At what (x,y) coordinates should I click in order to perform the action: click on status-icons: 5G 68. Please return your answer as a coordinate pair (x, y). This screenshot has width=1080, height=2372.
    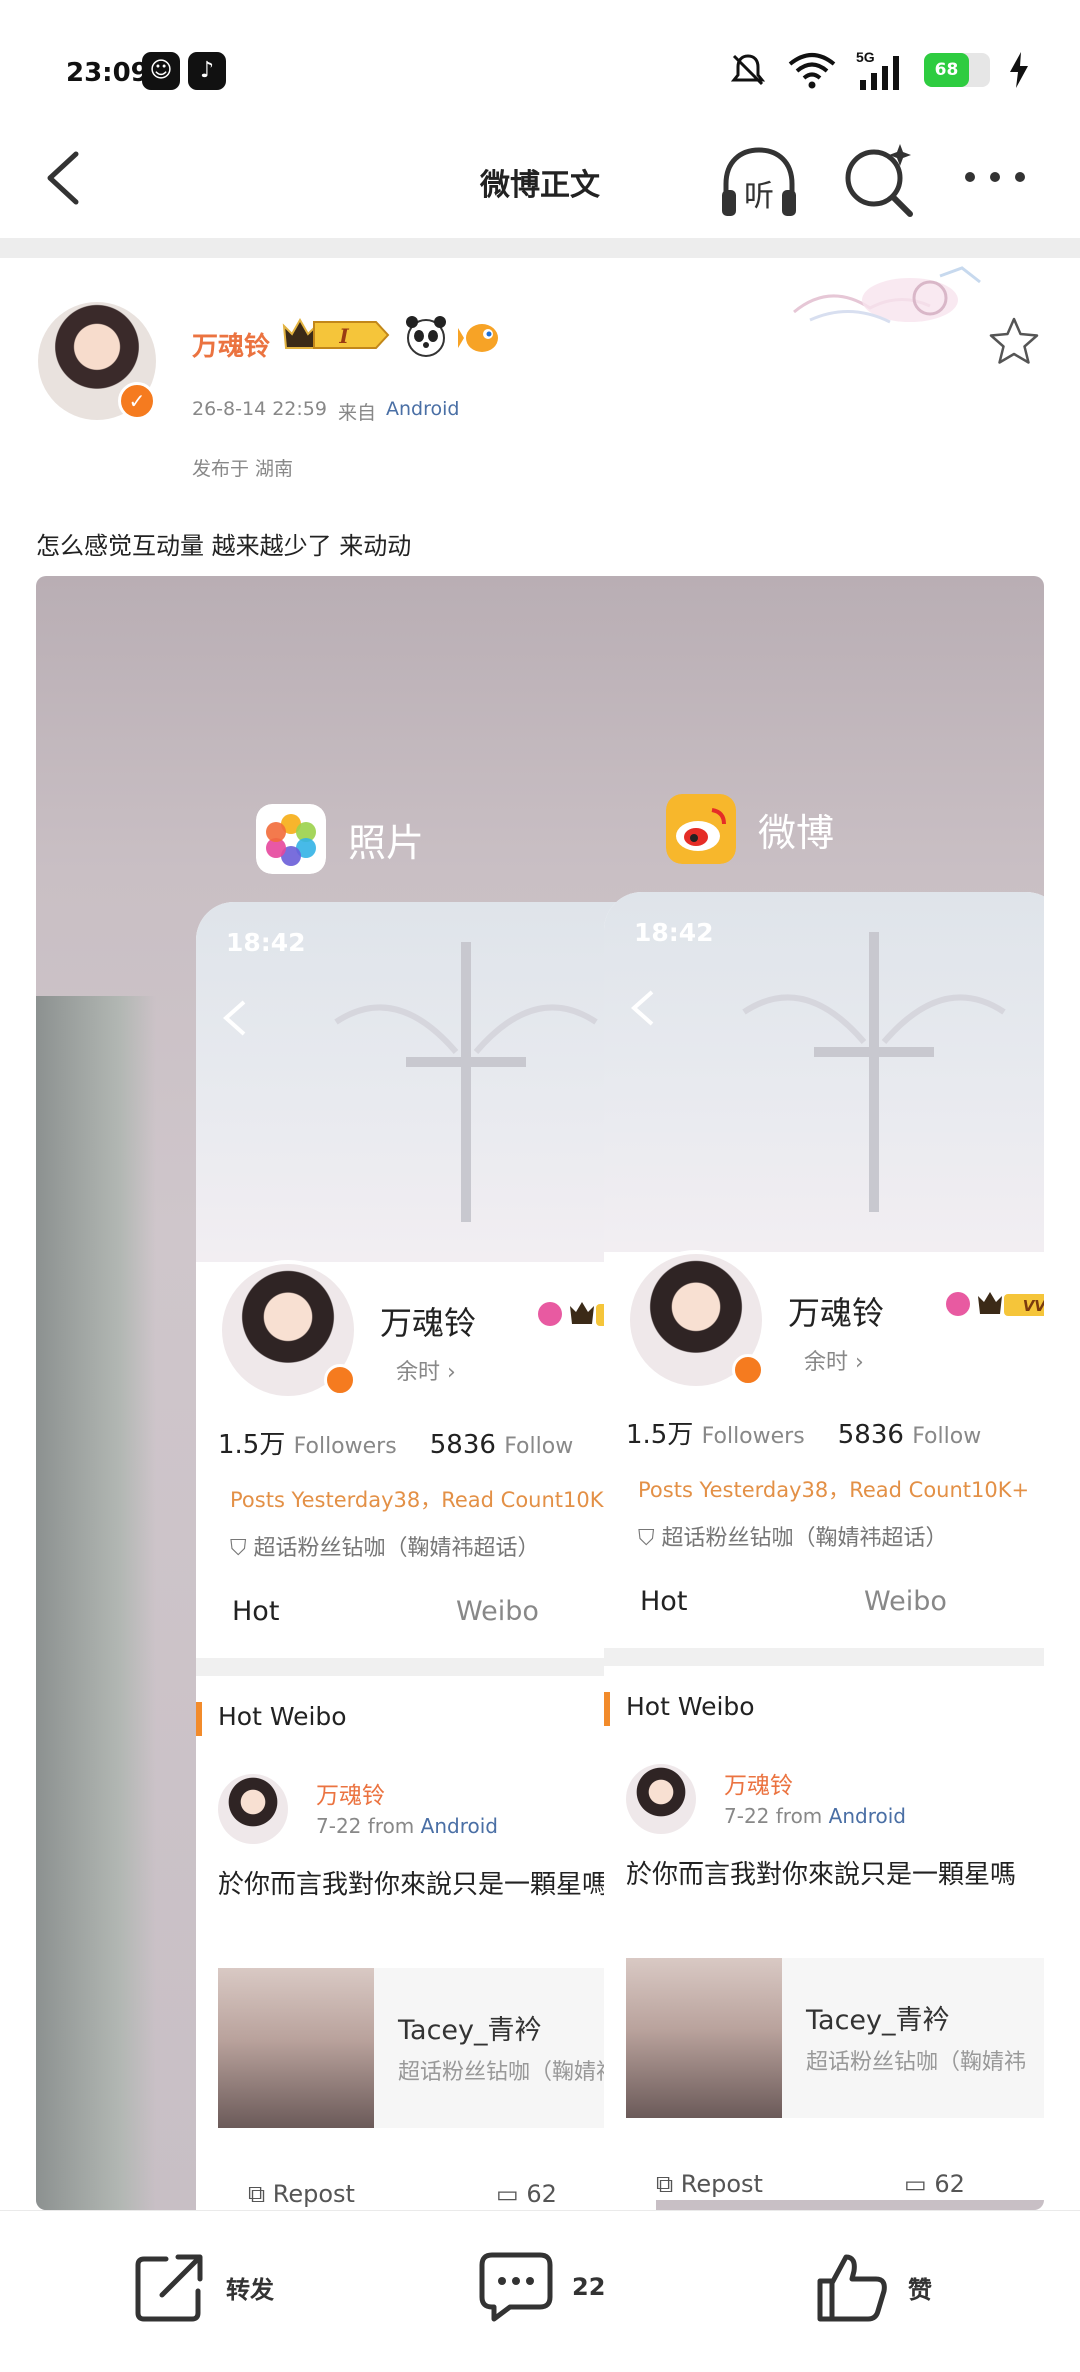
    Looking at the image, I should click on (879, 70).